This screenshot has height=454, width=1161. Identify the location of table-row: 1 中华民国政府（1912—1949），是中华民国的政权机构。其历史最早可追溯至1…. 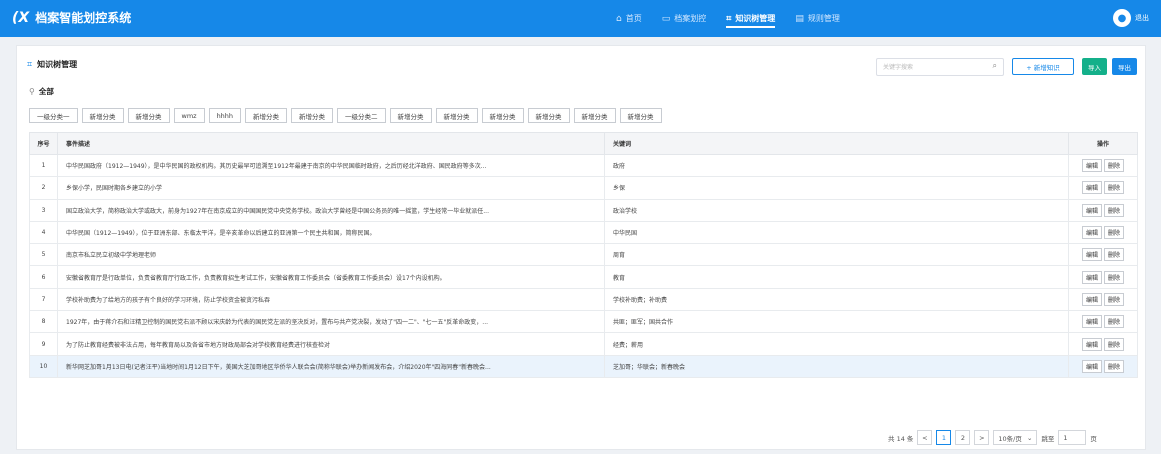
(583, 165).